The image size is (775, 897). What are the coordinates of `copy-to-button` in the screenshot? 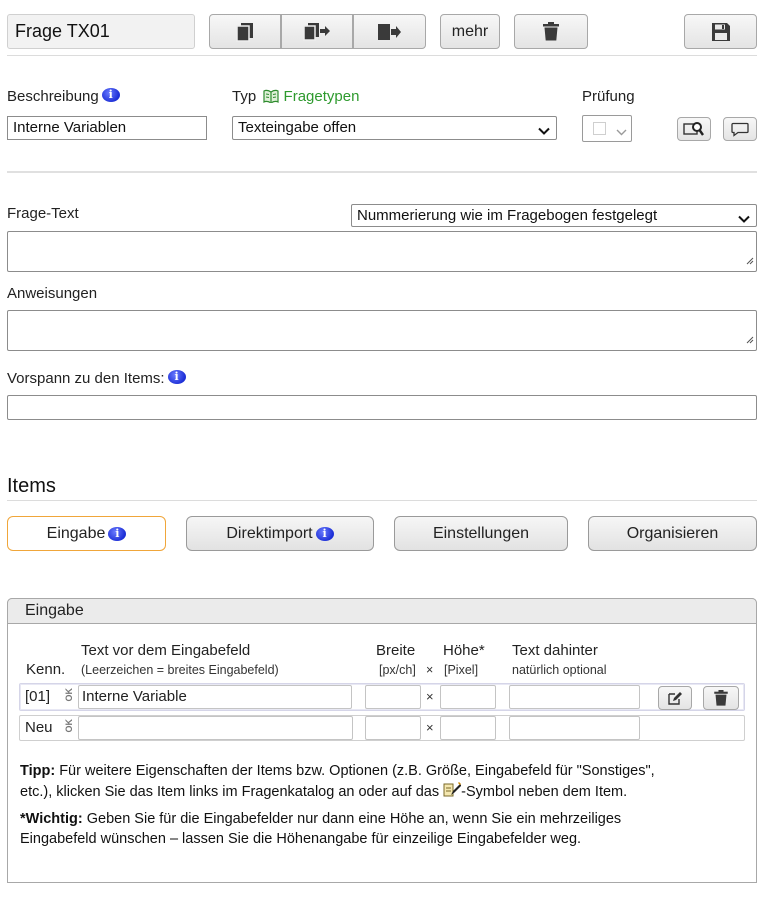 It's located at (317, 31).